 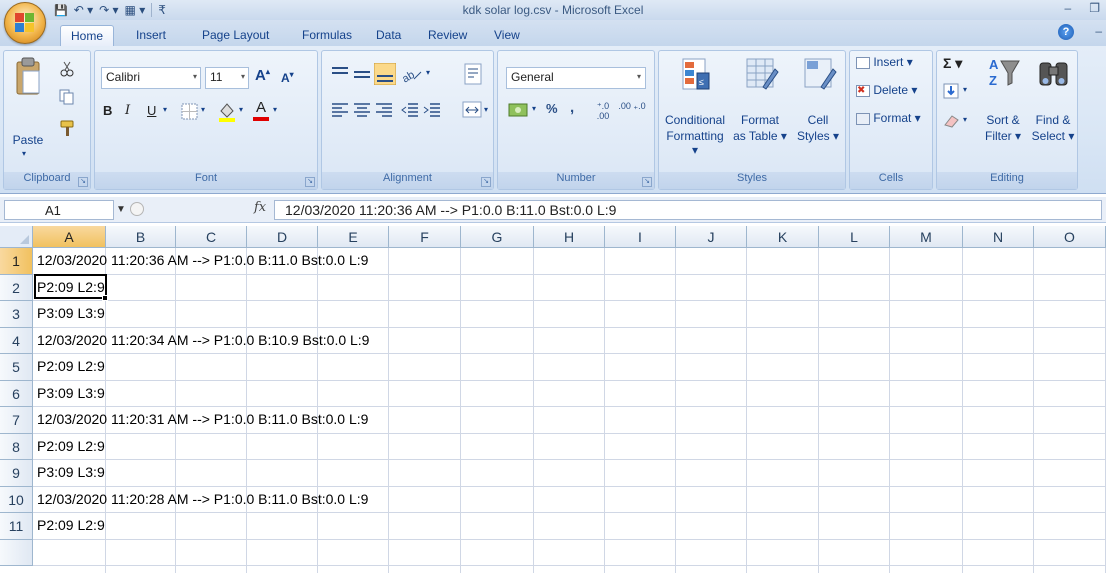 What do you see at coordinates (71, 472) in the screenshot?
I see `cell-a9: P3:09 L3:9` at bounding box center [71, 472].